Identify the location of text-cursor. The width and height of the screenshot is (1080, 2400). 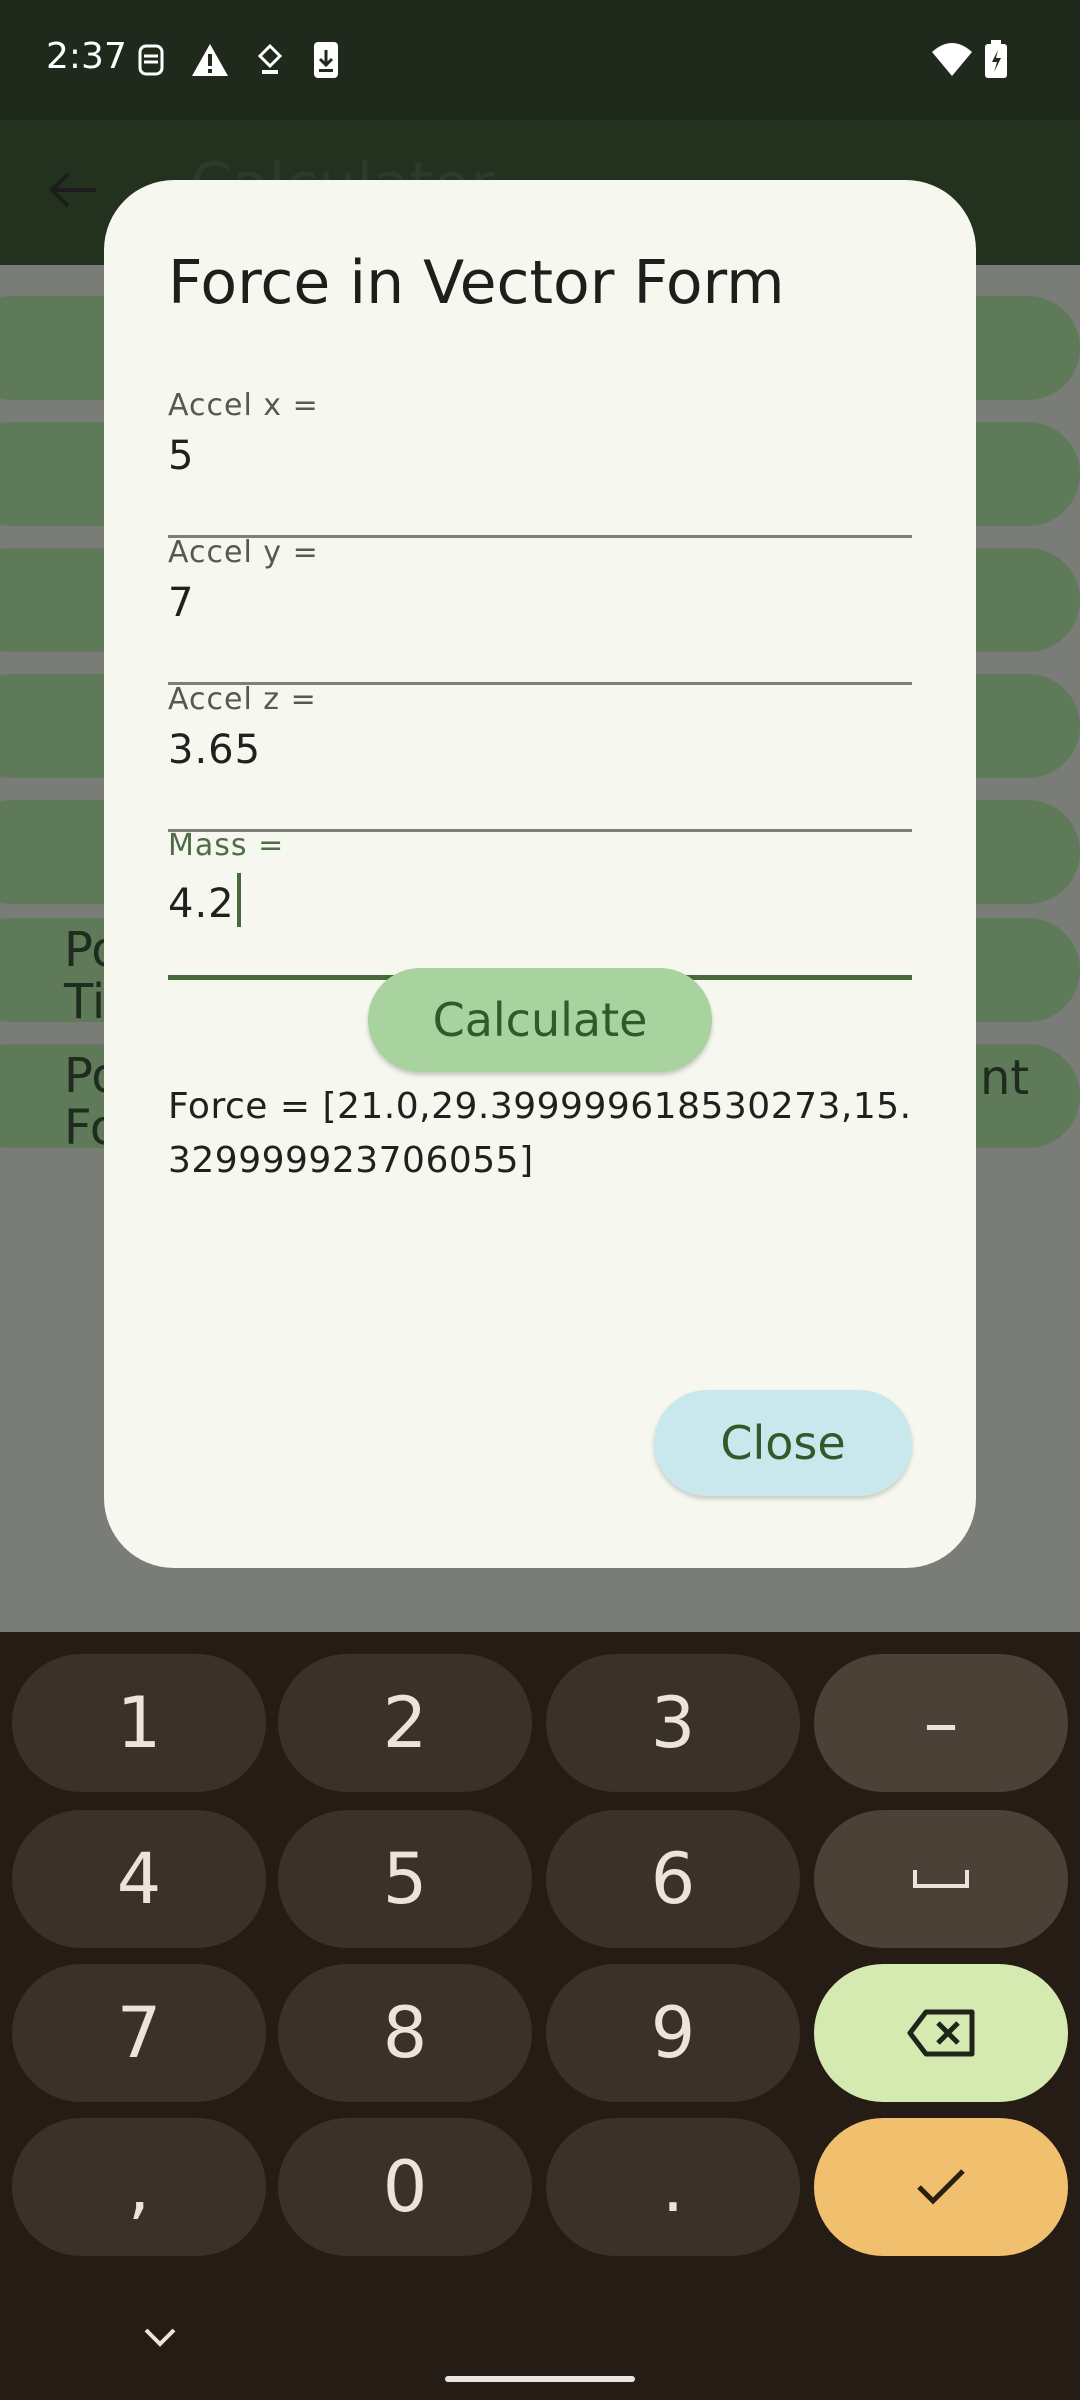
(238, 900).